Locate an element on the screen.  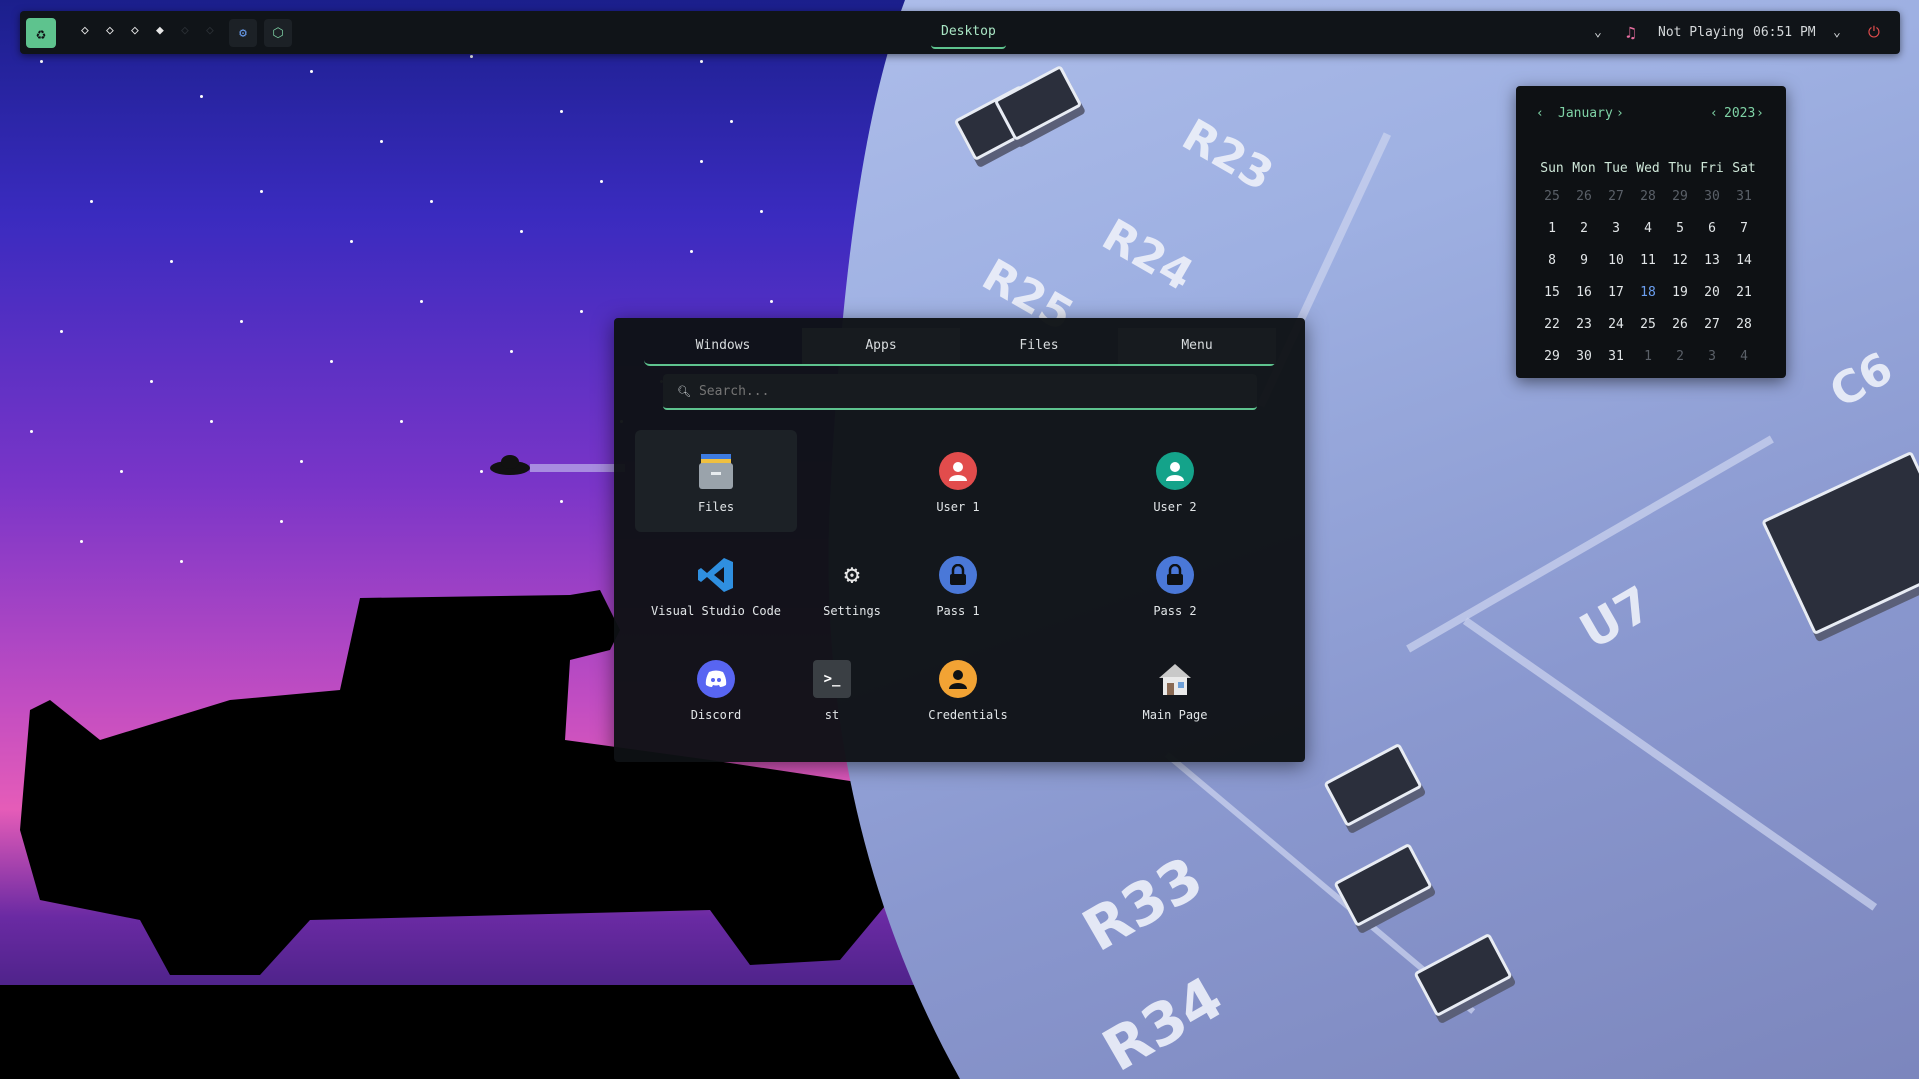
calendar-day: 13 is located at coordinates (1712, 260).